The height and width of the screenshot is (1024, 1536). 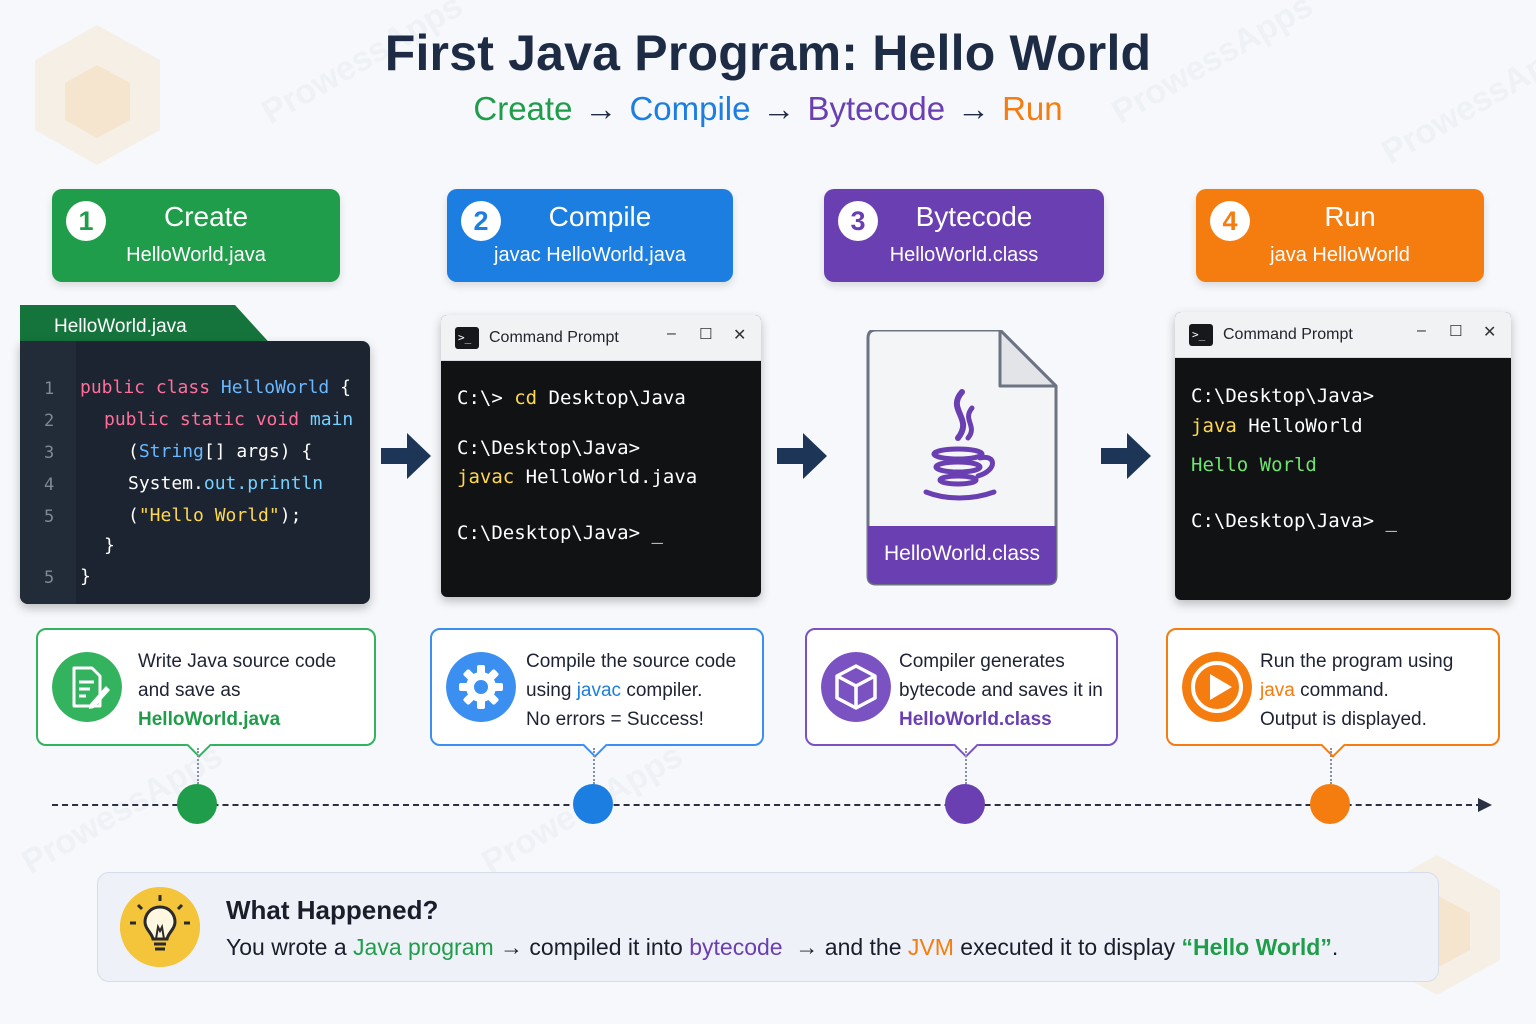 I want to click on program-output: Hello World, so click(x=1254, y=465).